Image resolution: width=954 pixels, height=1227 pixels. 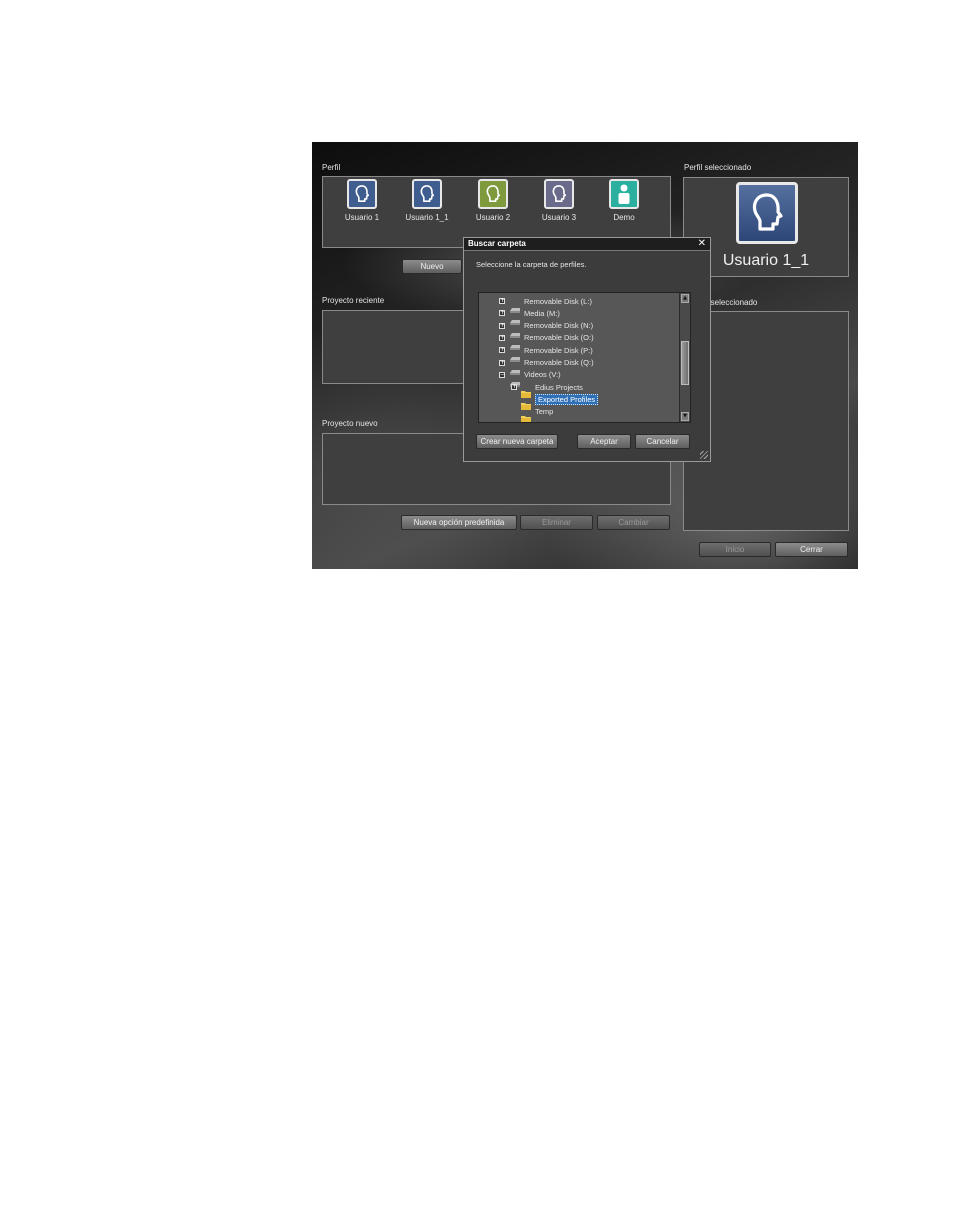 I want to click on tree-item: + Edius Projects, so click(x=547, y=390).